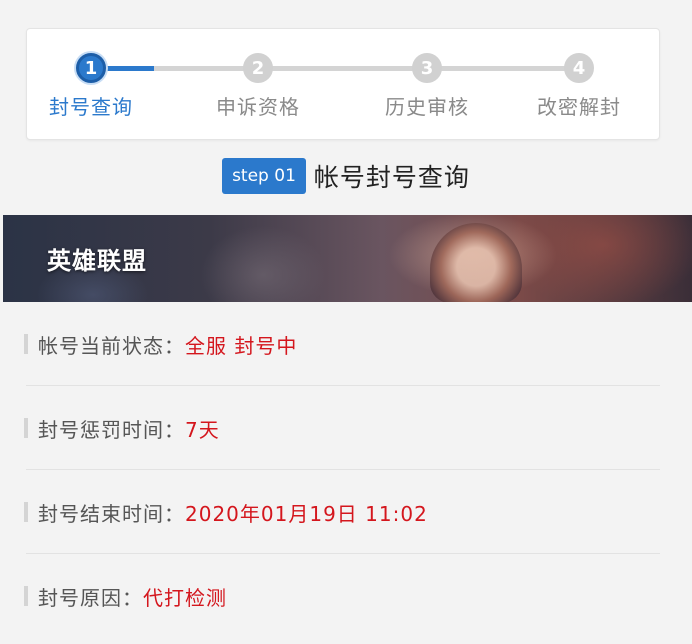 Image resolution: width=692 pixels, height=644 pixels. What do you see at coordinates (347, 258) in the screenshot?
I see `game-banner: 英雄联盟` at bounding box center [347, 258].